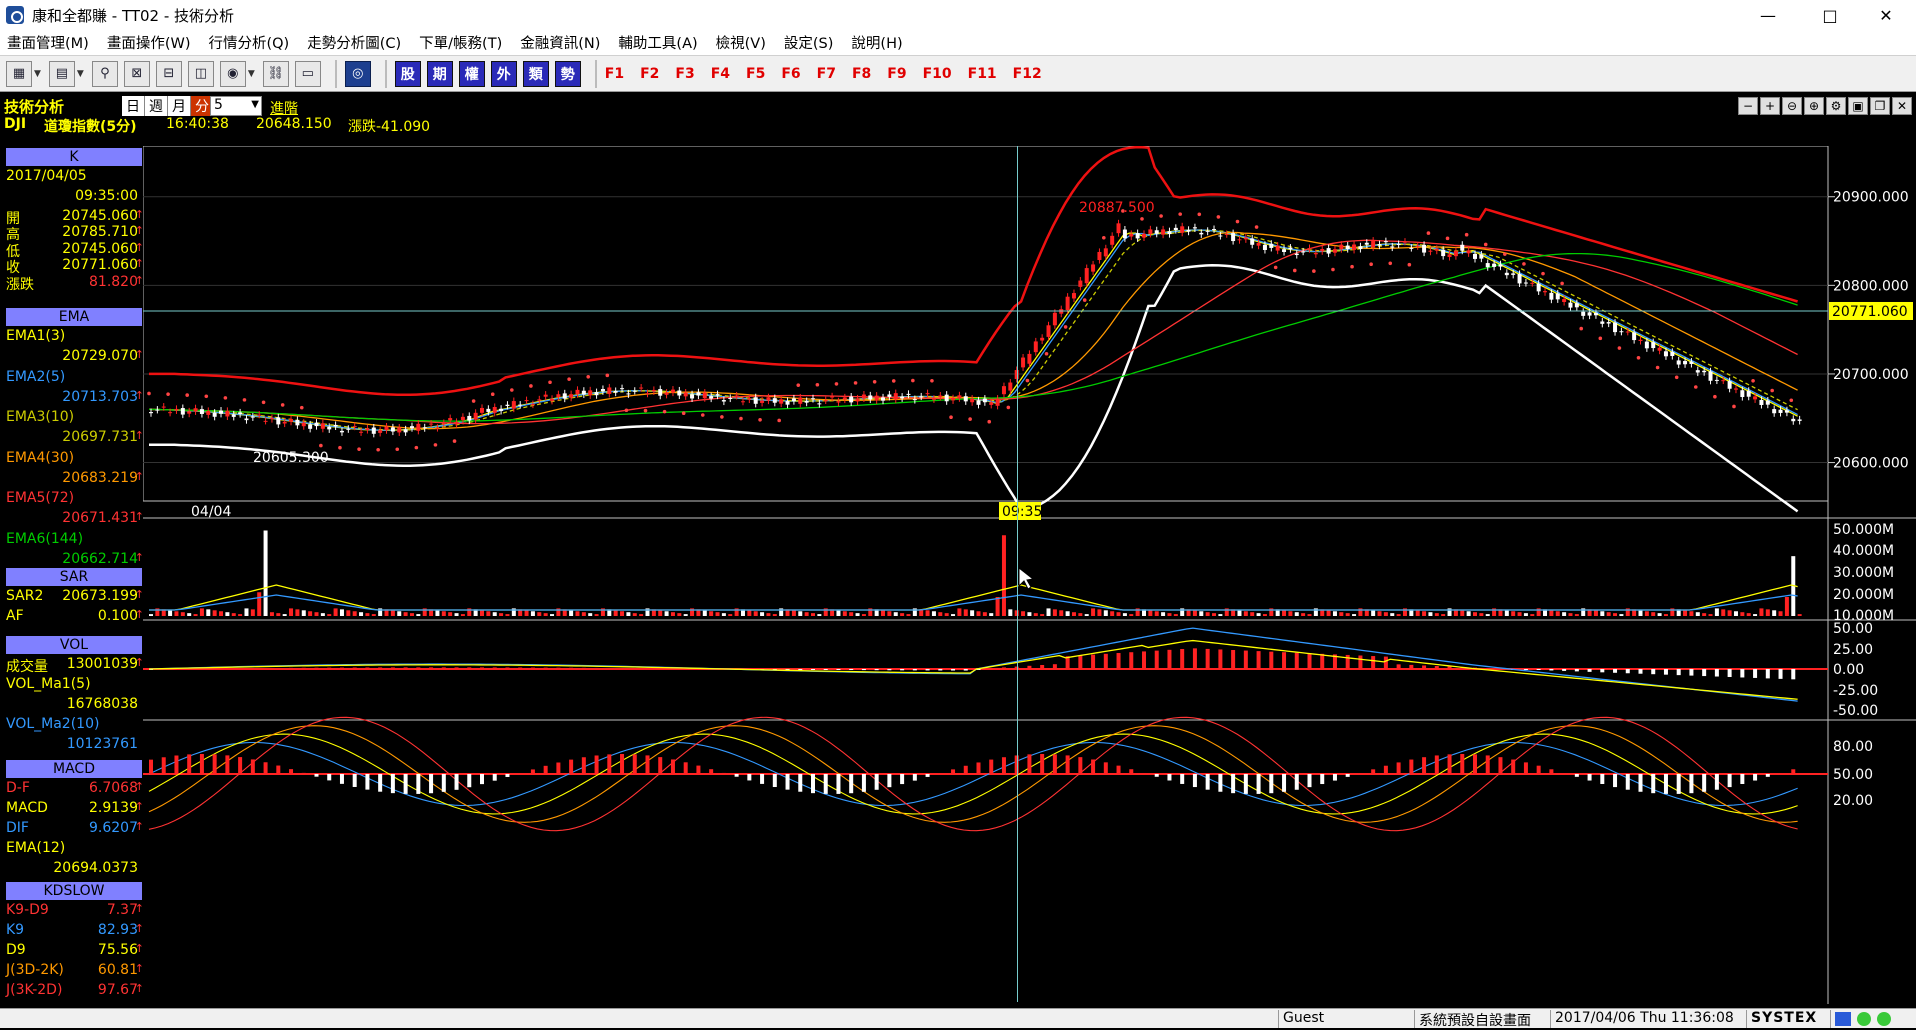 Image resolution: width=1916 pixels, height=1030 pixels. Describe the element at coordinates (357, 73) in the screenshot. I see `brand-logo-icon: ◎` at that location.